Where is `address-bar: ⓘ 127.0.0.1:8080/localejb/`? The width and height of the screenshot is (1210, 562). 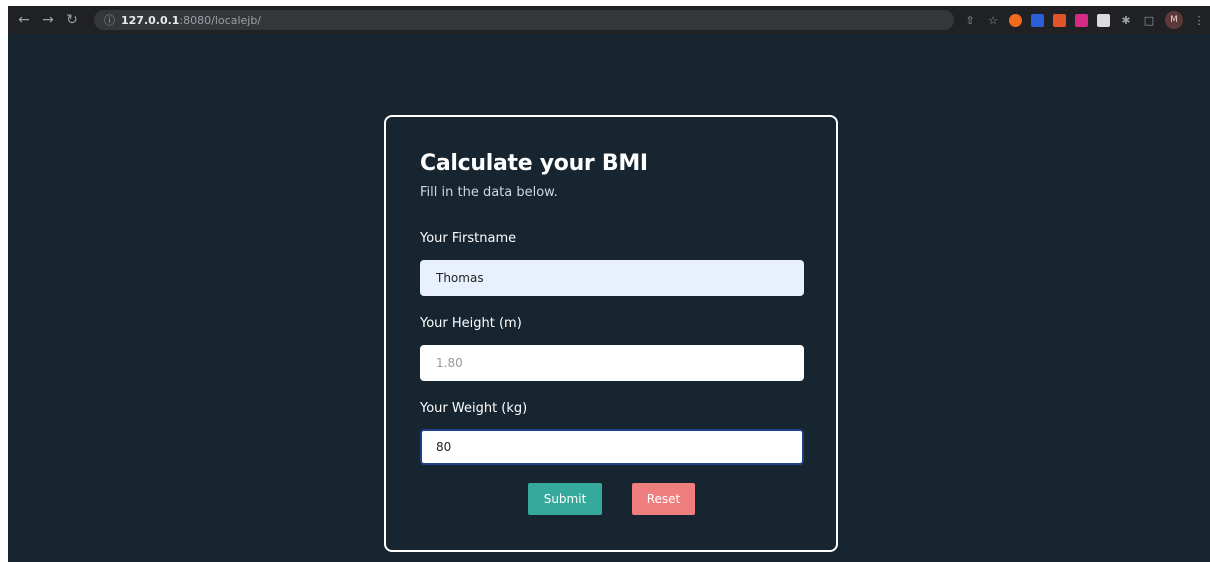 address-bar: ⓘ 127.0.0.1:8080/localejb/ is located at coordinates (524, 20).